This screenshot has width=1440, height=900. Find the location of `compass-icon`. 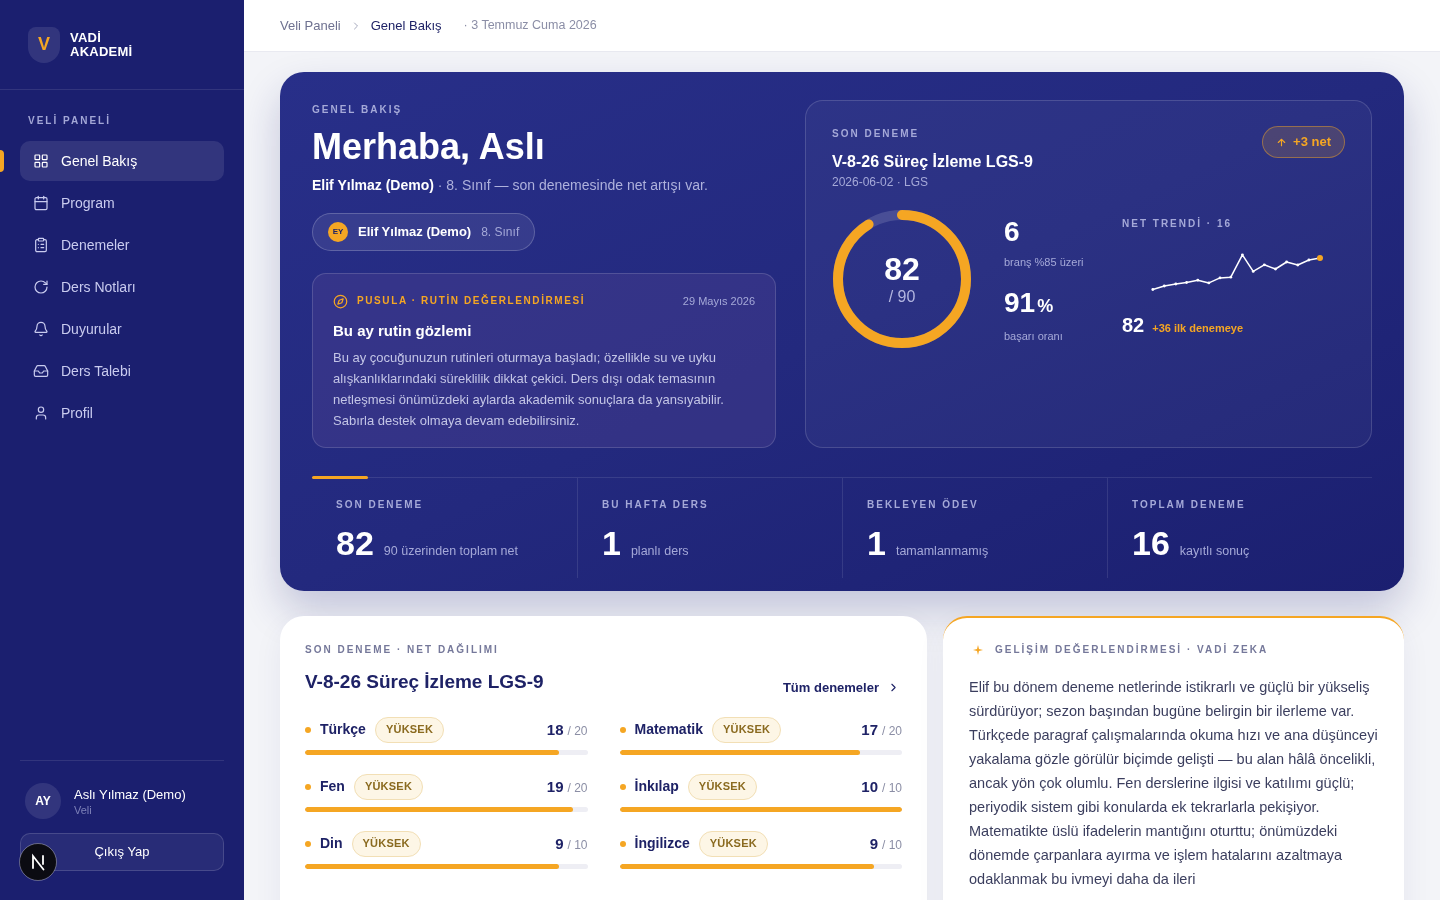

compass-icon is located at coordinates (340, 301).